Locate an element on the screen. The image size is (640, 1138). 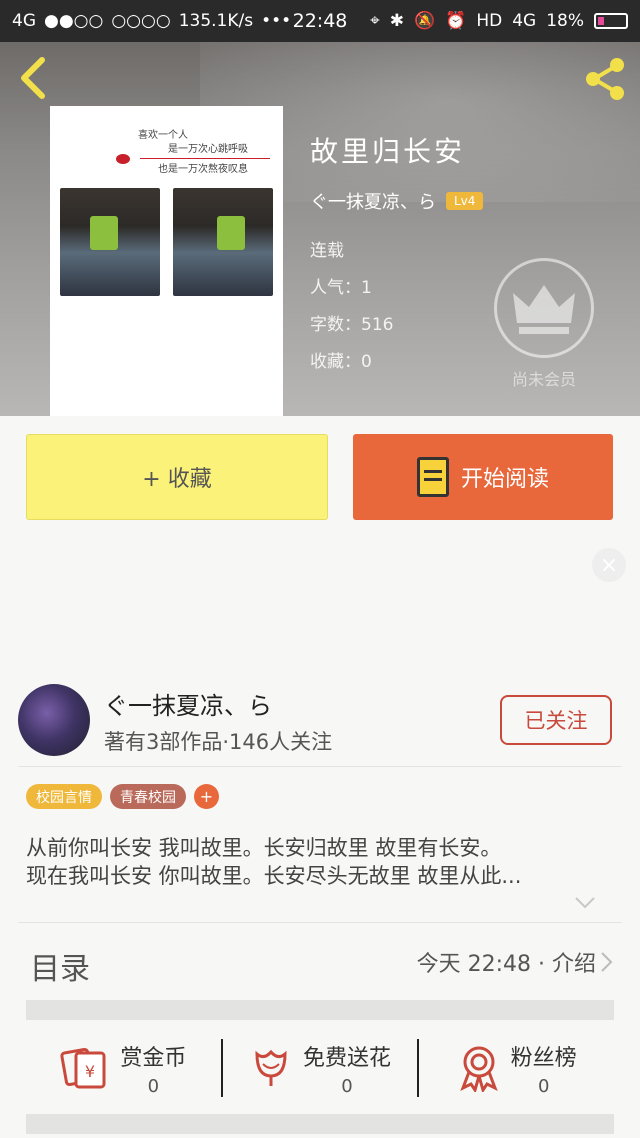
free-flower-button: 免费送花 0 is located at coordinates (320, 1068).